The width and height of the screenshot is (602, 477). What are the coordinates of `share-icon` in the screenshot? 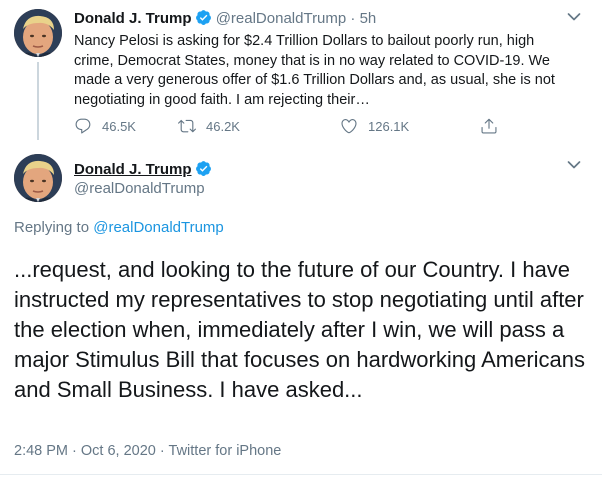 It's located at (489, 126).